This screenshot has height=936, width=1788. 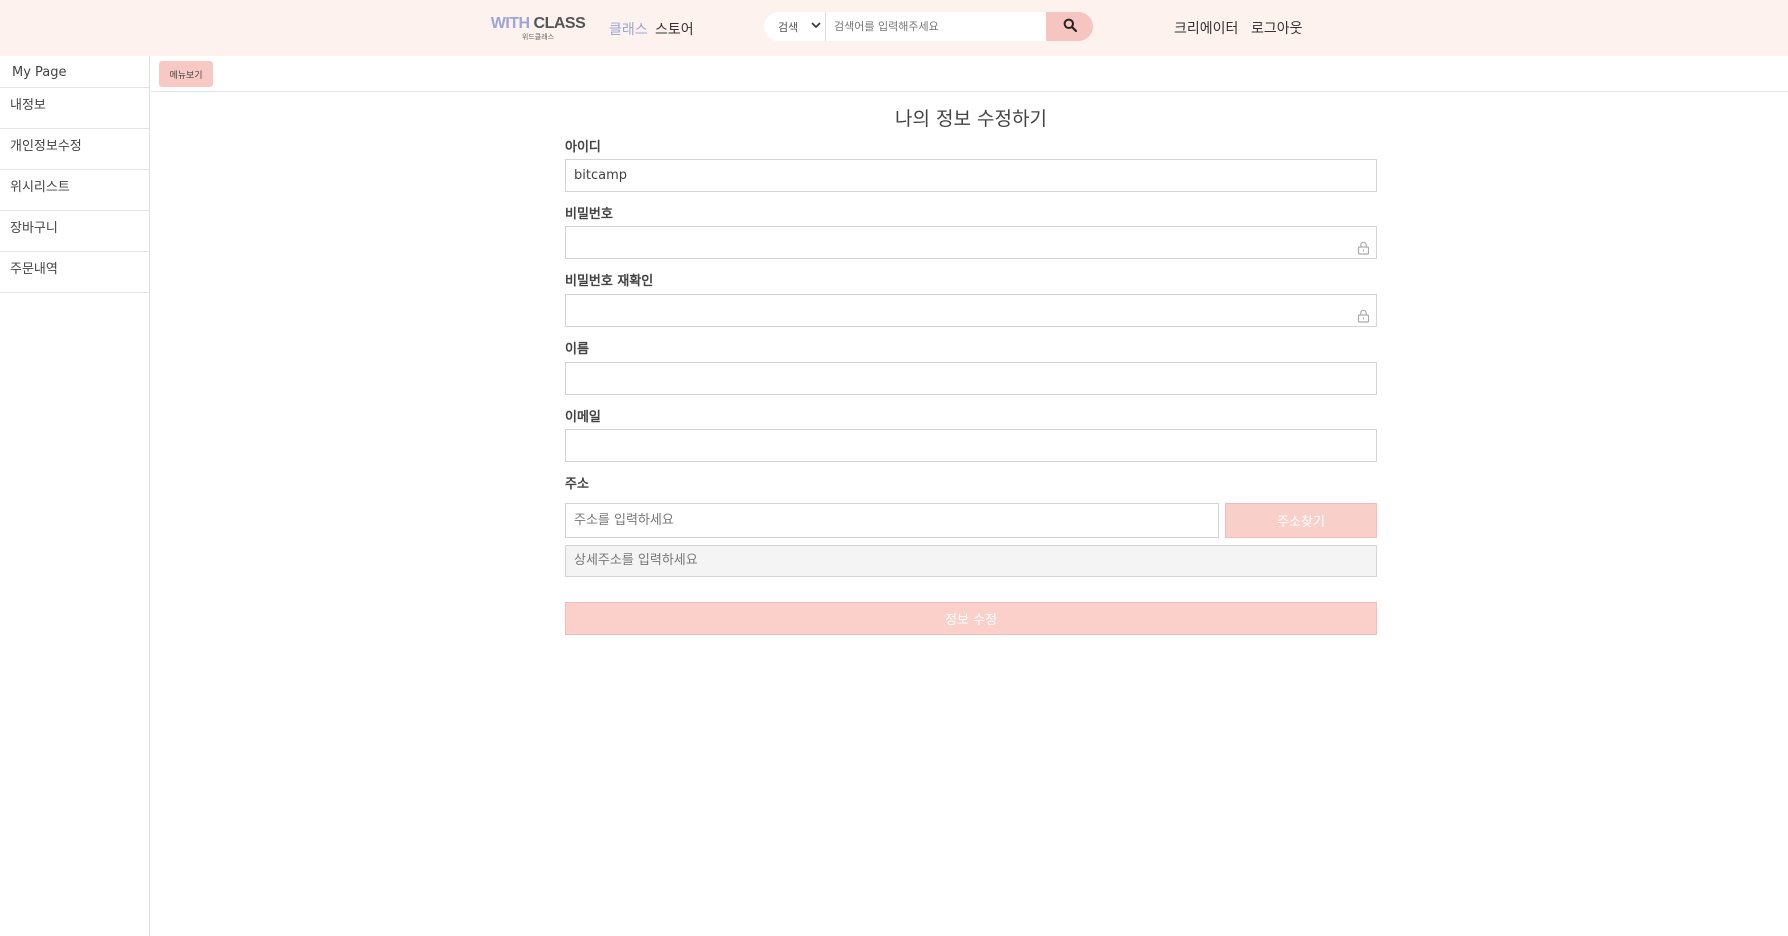 I want to click on logo-subtitle: 위드클래스, so click(x=538, y=37).